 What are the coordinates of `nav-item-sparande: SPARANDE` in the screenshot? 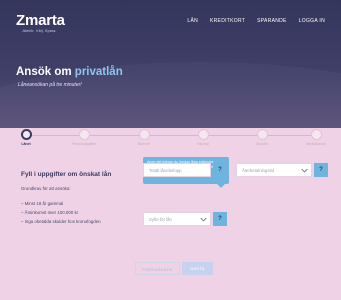 It's located at (272, 21).